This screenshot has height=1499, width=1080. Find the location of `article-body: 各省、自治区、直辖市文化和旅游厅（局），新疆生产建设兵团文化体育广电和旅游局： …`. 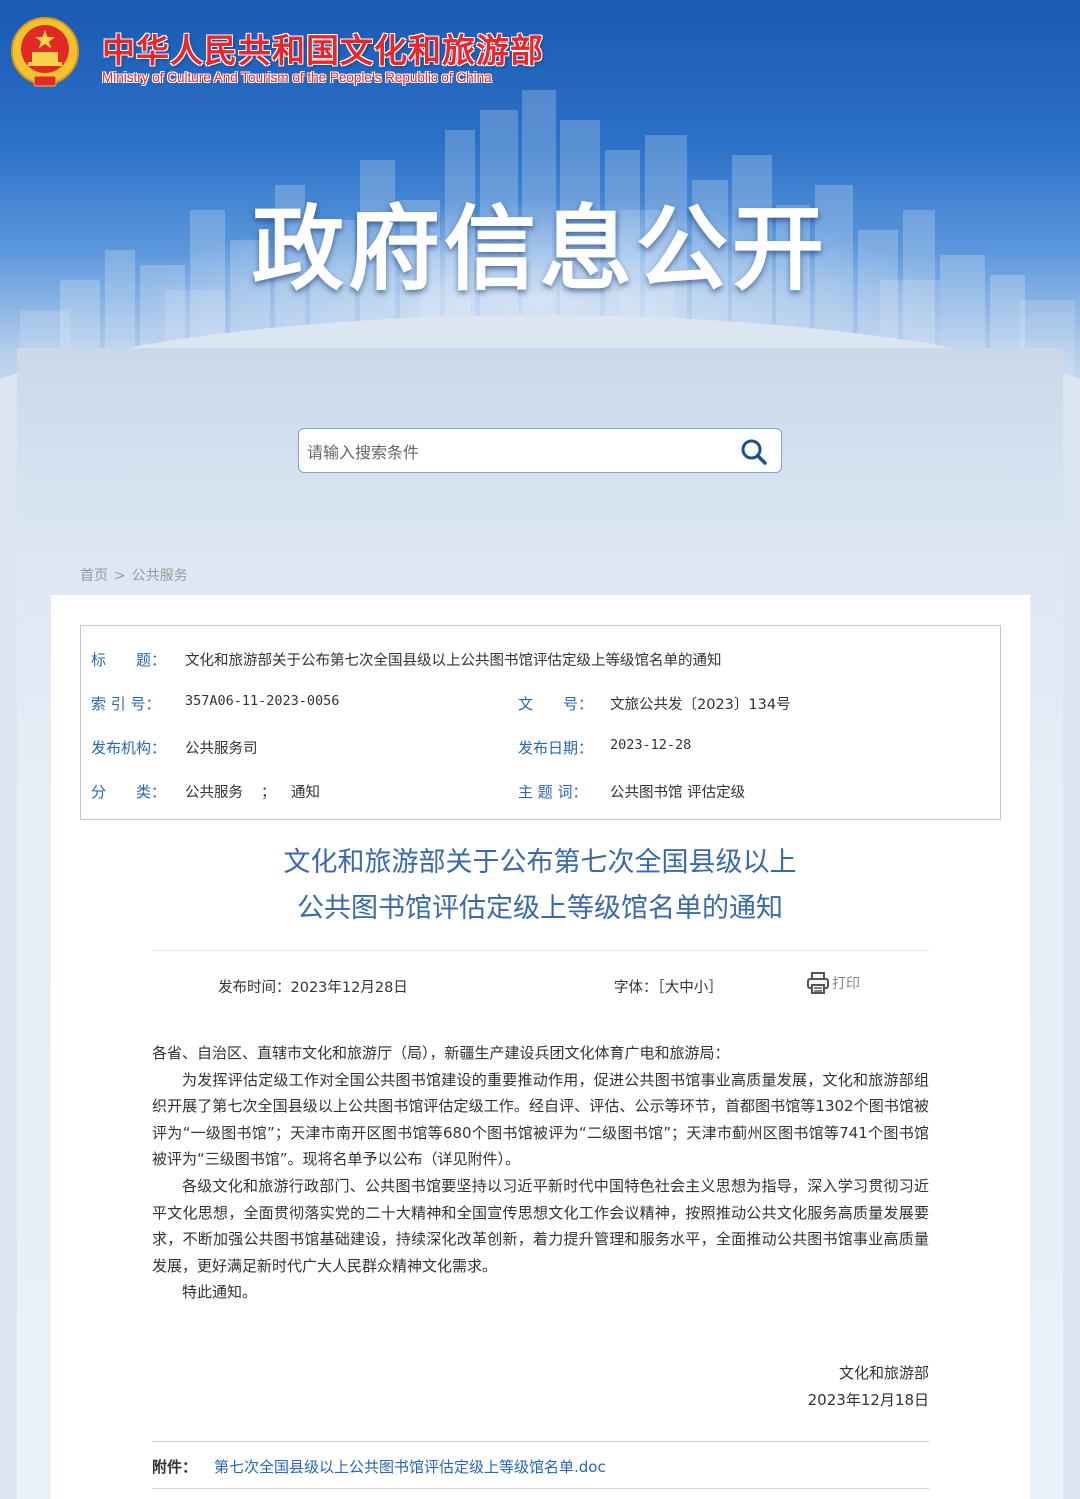

article-body: 各省、自治区、直辖市文化和旅游厅（局），新疆生产建设兵团文化体育广电和旅游局： … is located at coordinates (540, 1173).